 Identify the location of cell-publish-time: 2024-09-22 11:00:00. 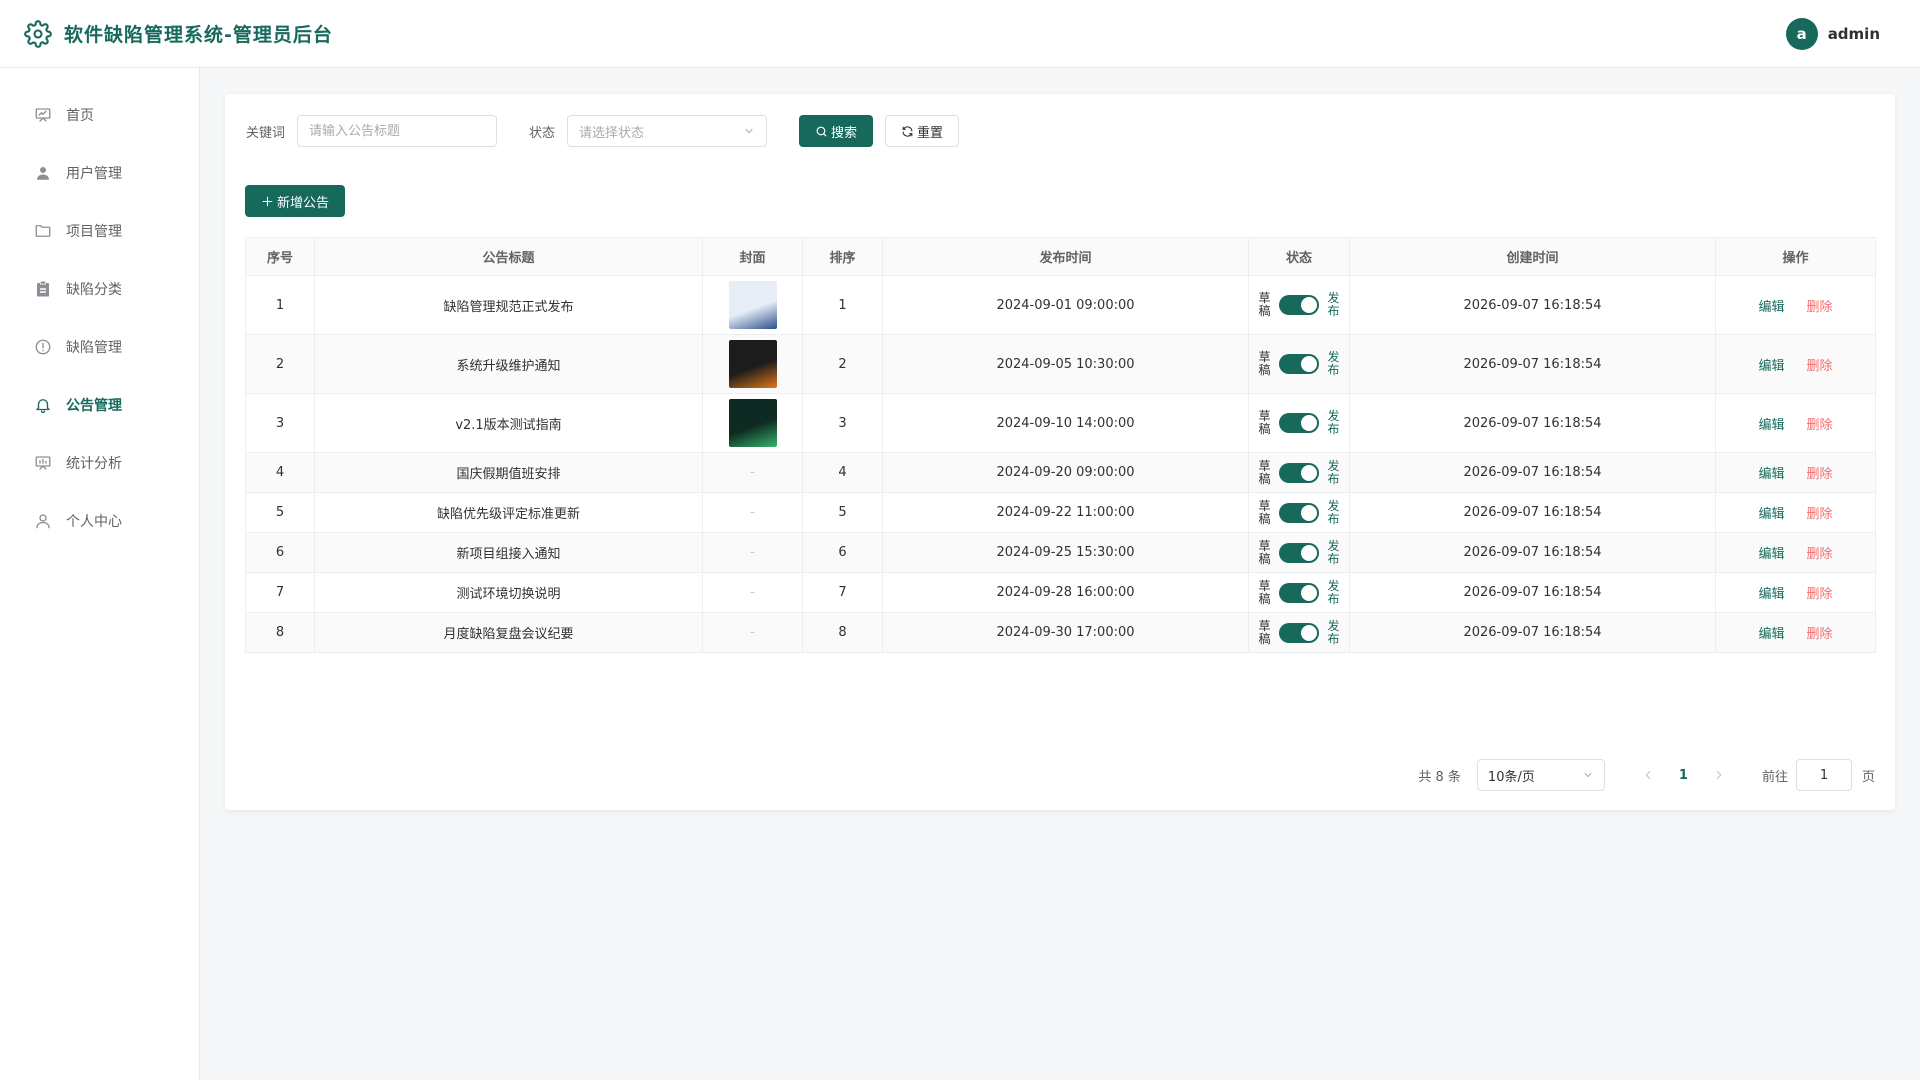
(1065, 512).